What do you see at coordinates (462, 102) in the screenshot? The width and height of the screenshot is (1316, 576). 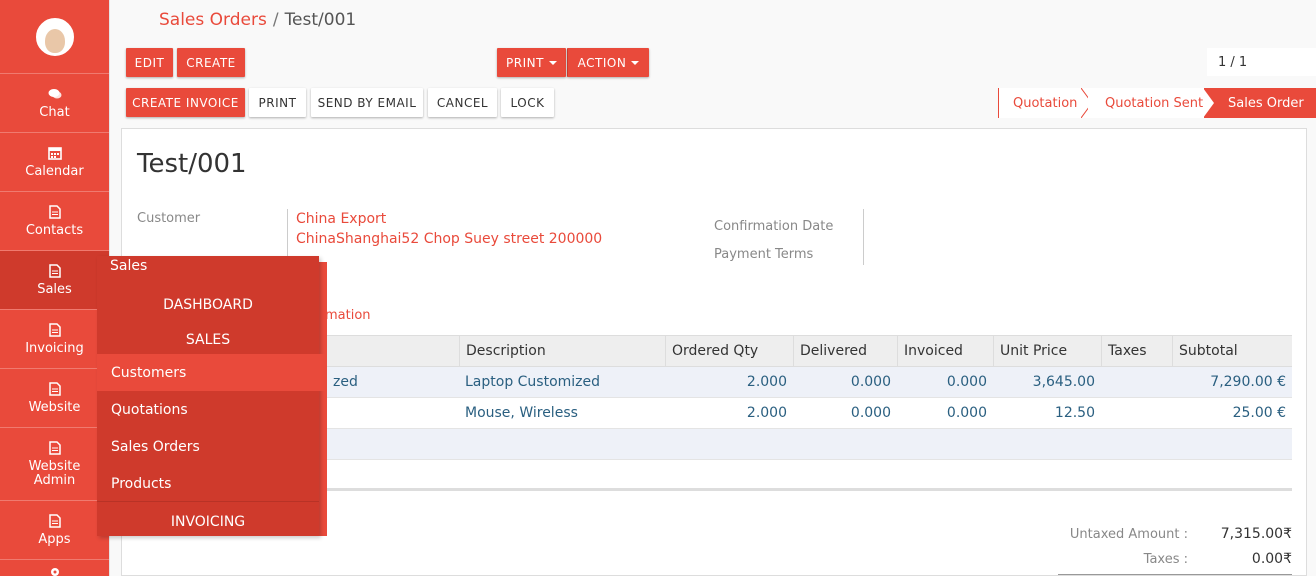 I see `cancel-button: CANCEL` at bounding box center [462, 102].